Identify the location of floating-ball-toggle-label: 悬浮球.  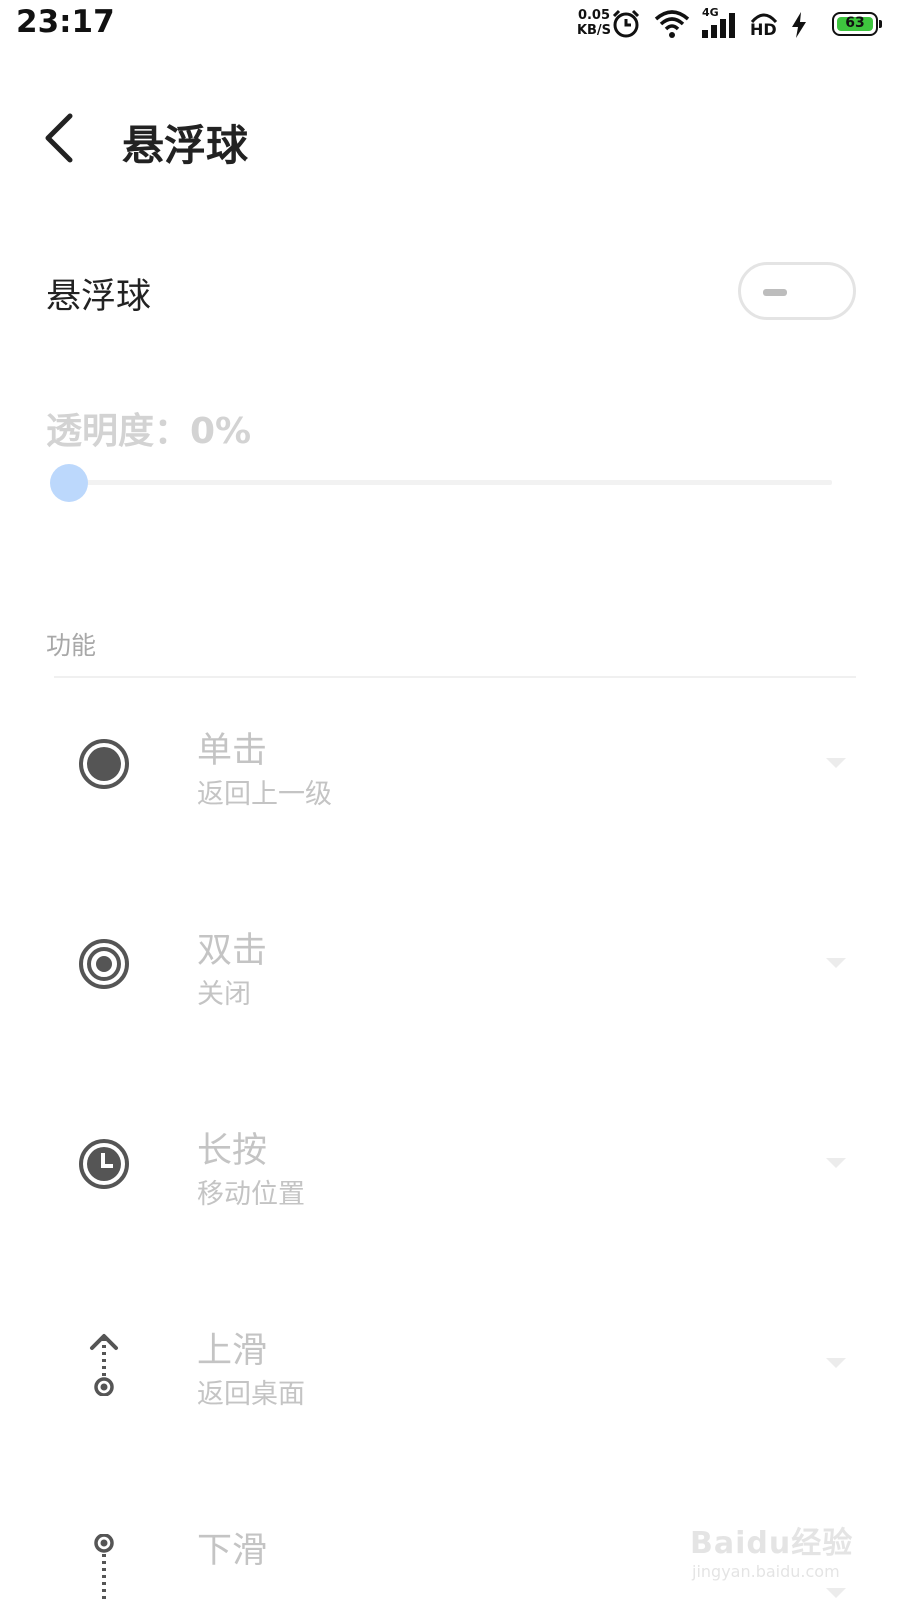
(99, 297).